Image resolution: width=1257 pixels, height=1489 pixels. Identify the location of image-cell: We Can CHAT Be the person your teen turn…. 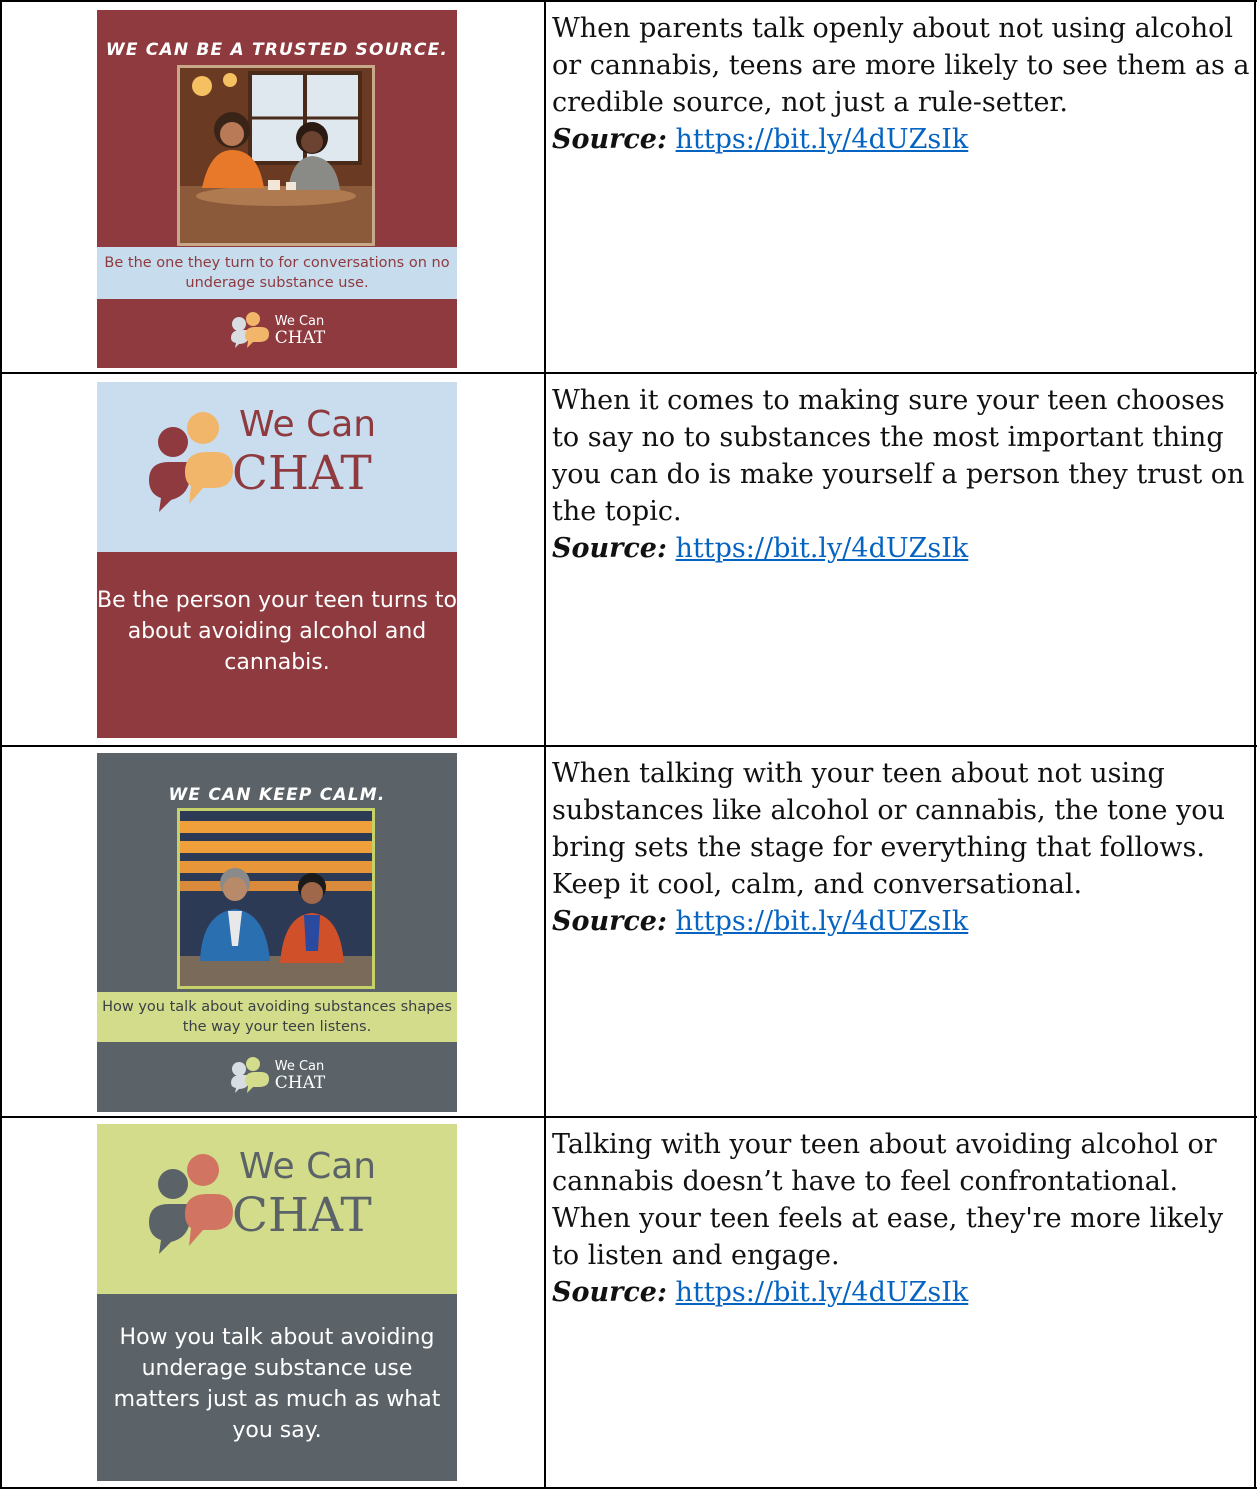
(273, 559).